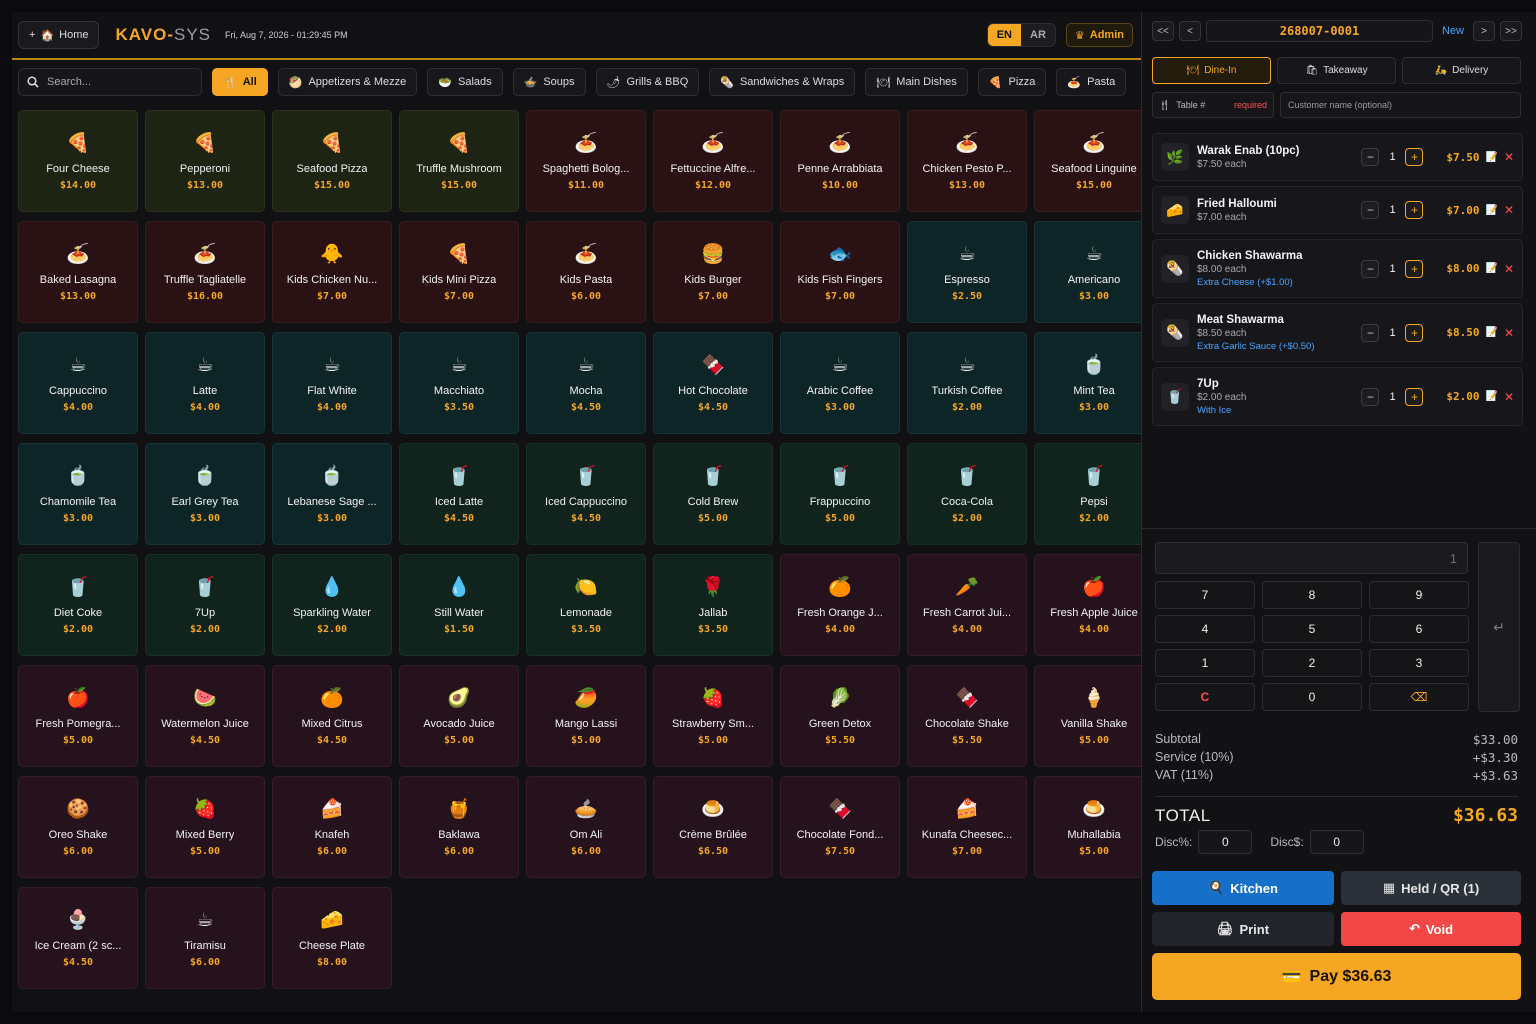 This screenshot has height=1024, width=1536. What do you see at coordinates (205, 161) in the screenshot?
I see `product-tile: 🍕 Pepperoni $13.00` at bounding box center [205, 161].